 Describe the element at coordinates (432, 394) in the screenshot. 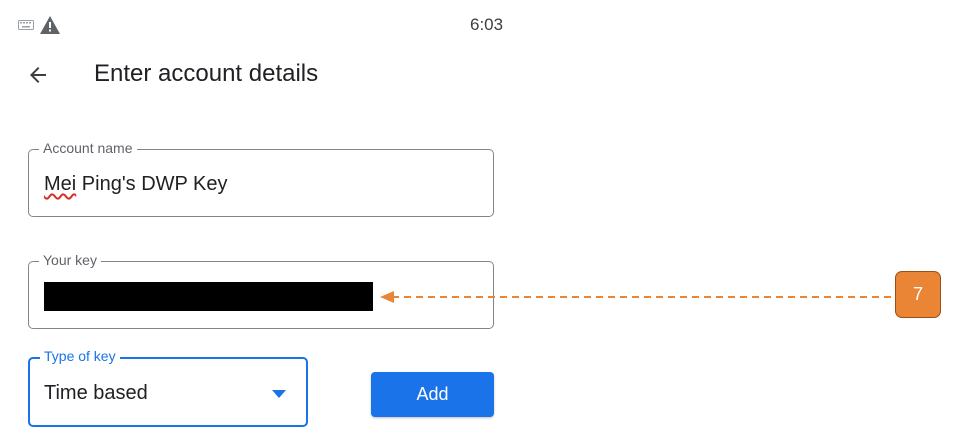

I see `add-button: Add` at that location.